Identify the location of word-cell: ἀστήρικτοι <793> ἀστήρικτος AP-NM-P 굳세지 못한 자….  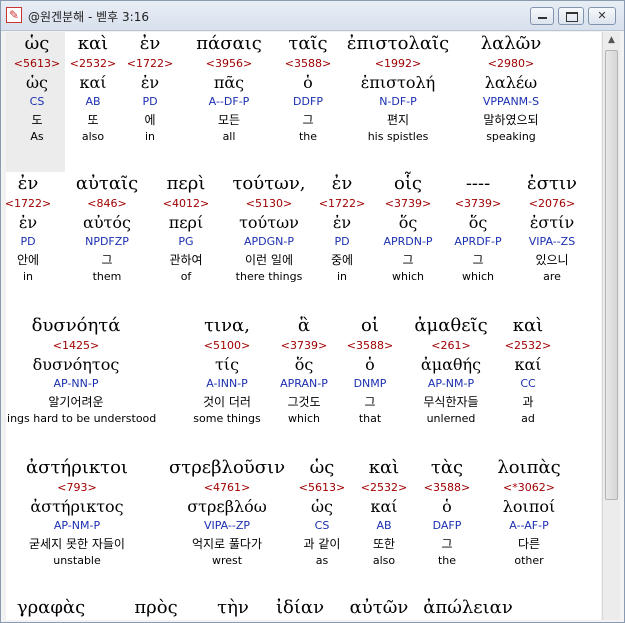
(77, 512).